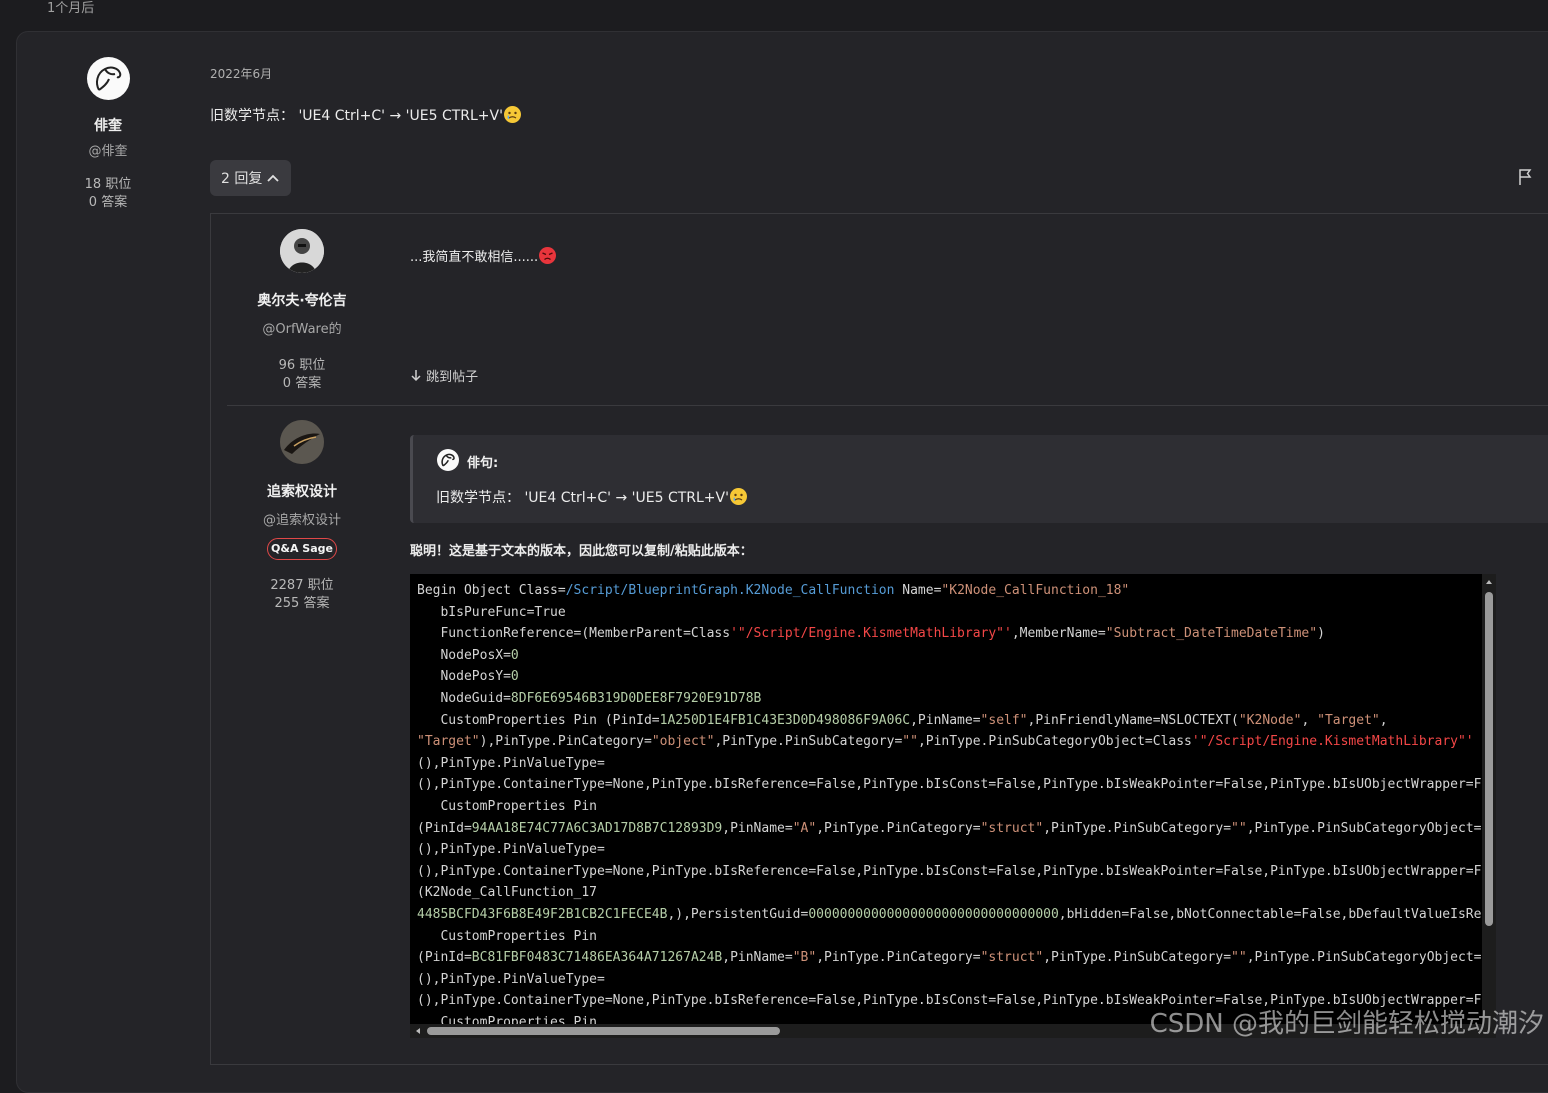 The image size is (1548, 1093). What do you see at coordinates (785, 720) in the screenshot?
I see `code-token: 1A250D1E4FB1C43E3D0D498086F9A06C` at bounding box center [785, 720].